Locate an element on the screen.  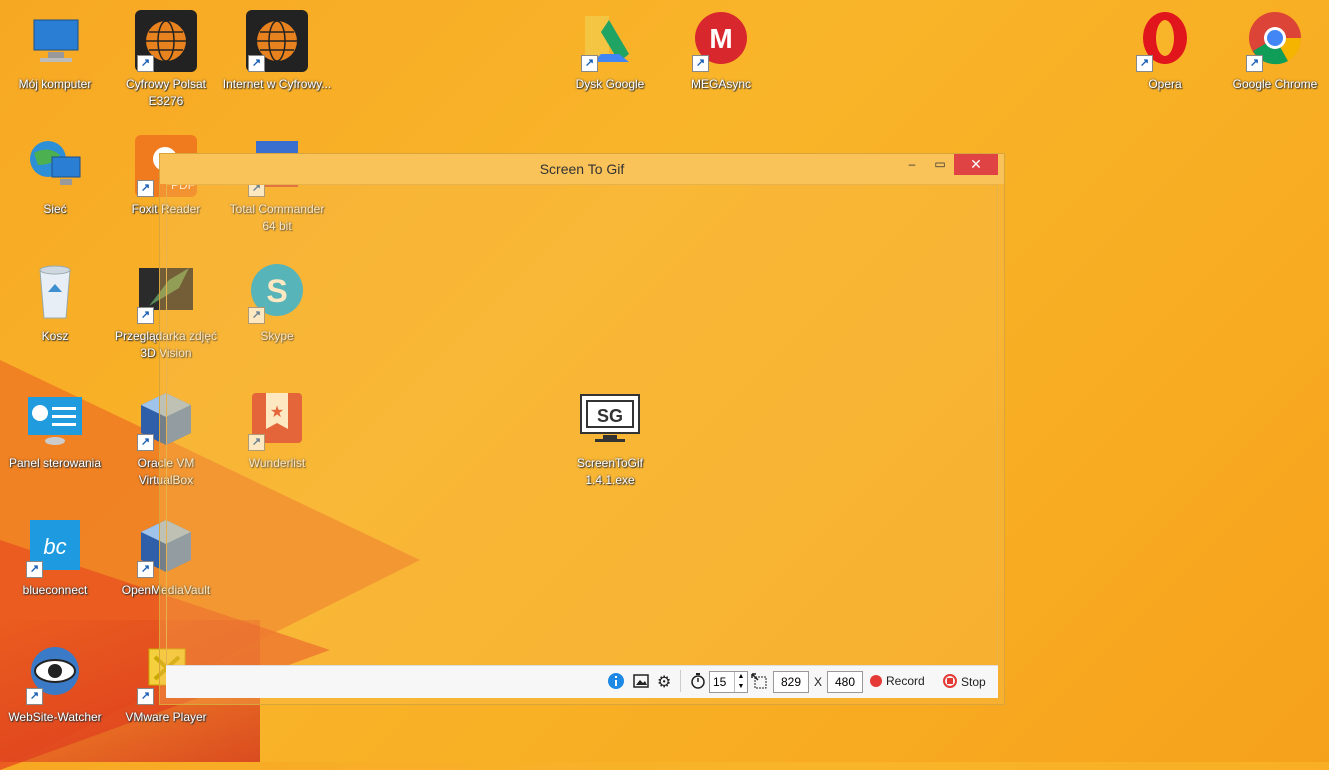
icon-label: Cyfrowy Polsat E3276 is located at coordinates (166, 92).